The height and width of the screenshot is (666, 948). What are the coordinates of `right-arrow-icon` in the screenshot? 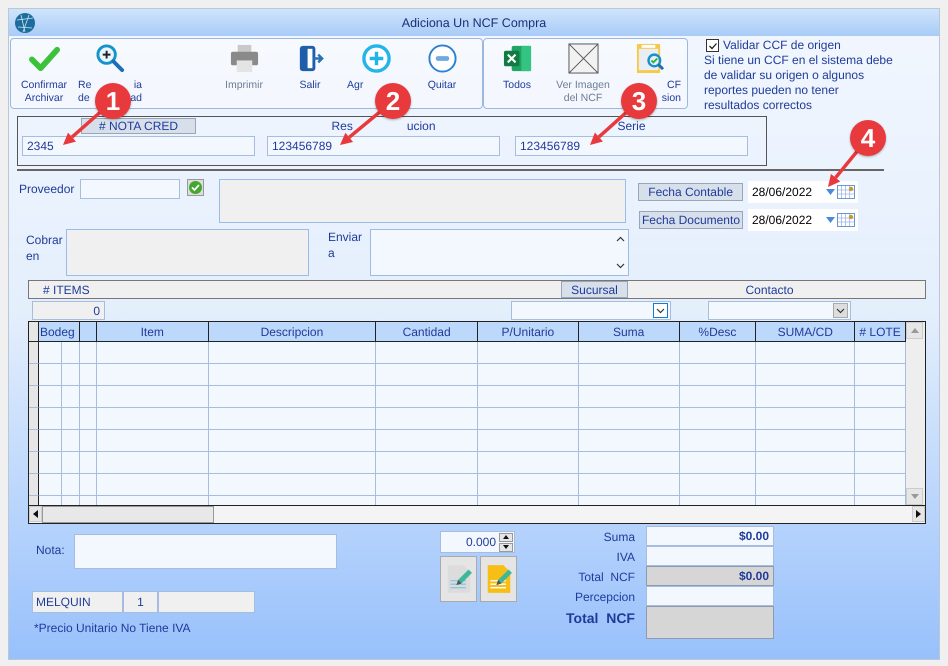 It's located at (918, 514).